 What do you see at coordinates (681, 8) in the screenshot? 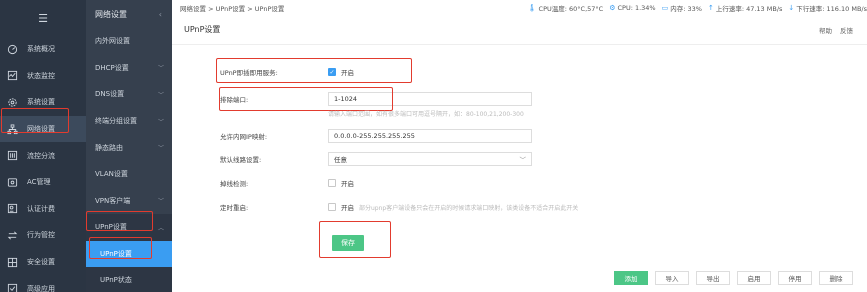
I see `memory-stat: ▭ 内存: 33%` at bounding box center [681, 8].